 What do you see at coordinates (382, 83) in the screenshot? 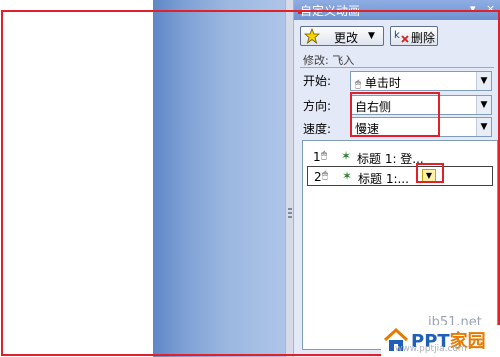
I see `start-value-text: 单击时` at bounding box center [382, 83].